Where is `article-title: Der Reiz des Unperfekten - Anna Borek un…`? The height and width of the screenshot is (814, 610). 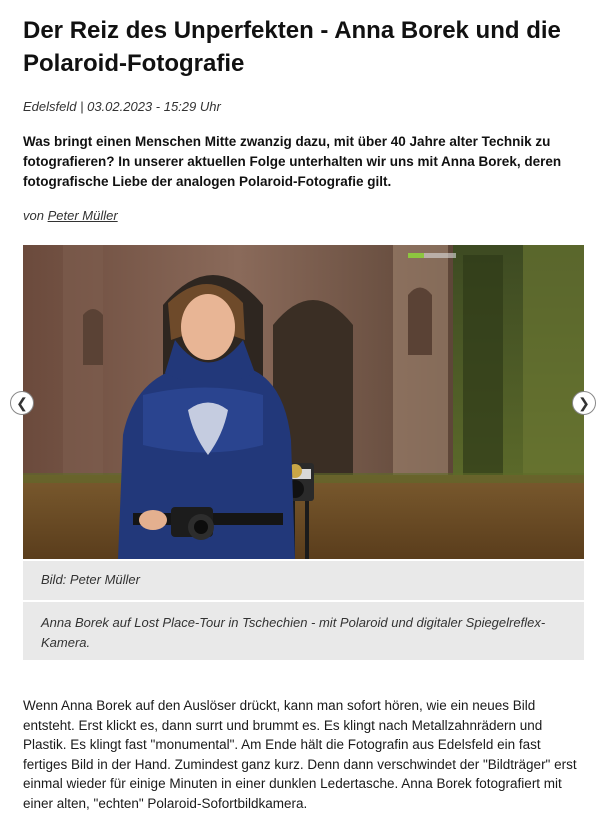
article-title: Der Reiz des Unperfekten - Anna Borek un… is located at coordinates (292, 47).